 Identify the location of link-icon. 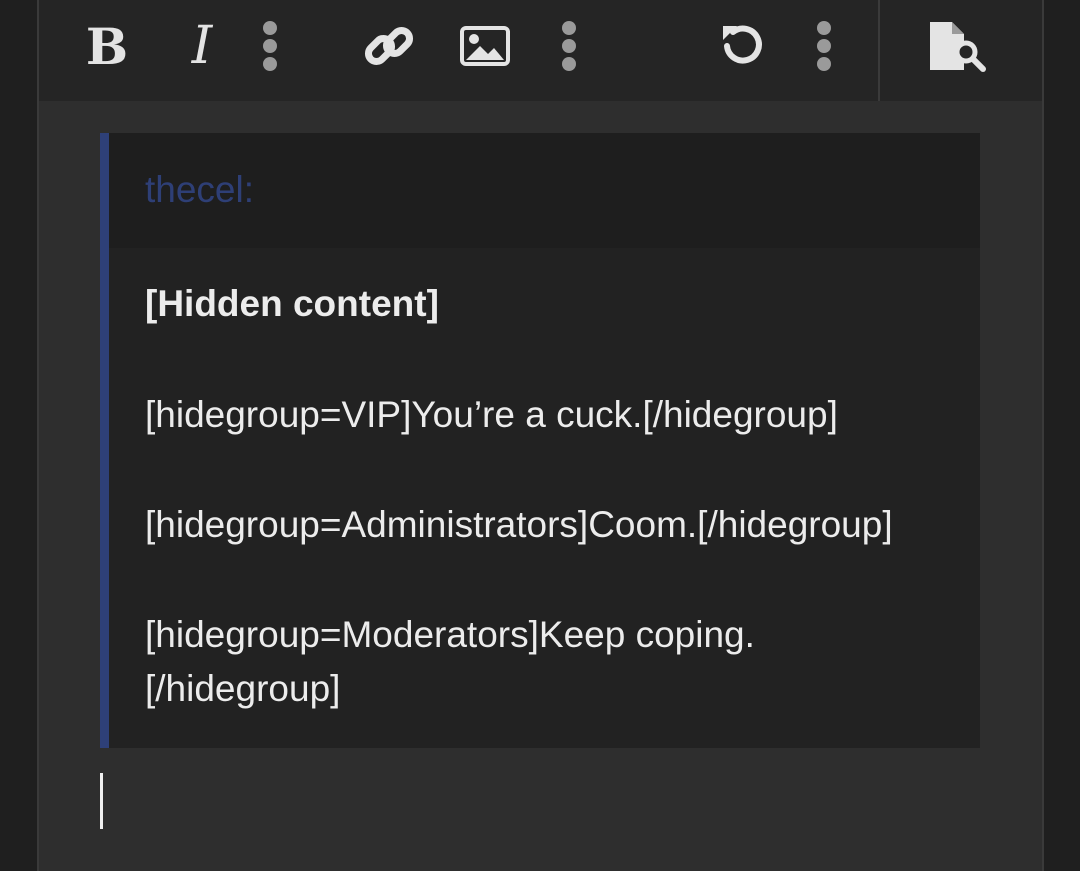
(389, 46).